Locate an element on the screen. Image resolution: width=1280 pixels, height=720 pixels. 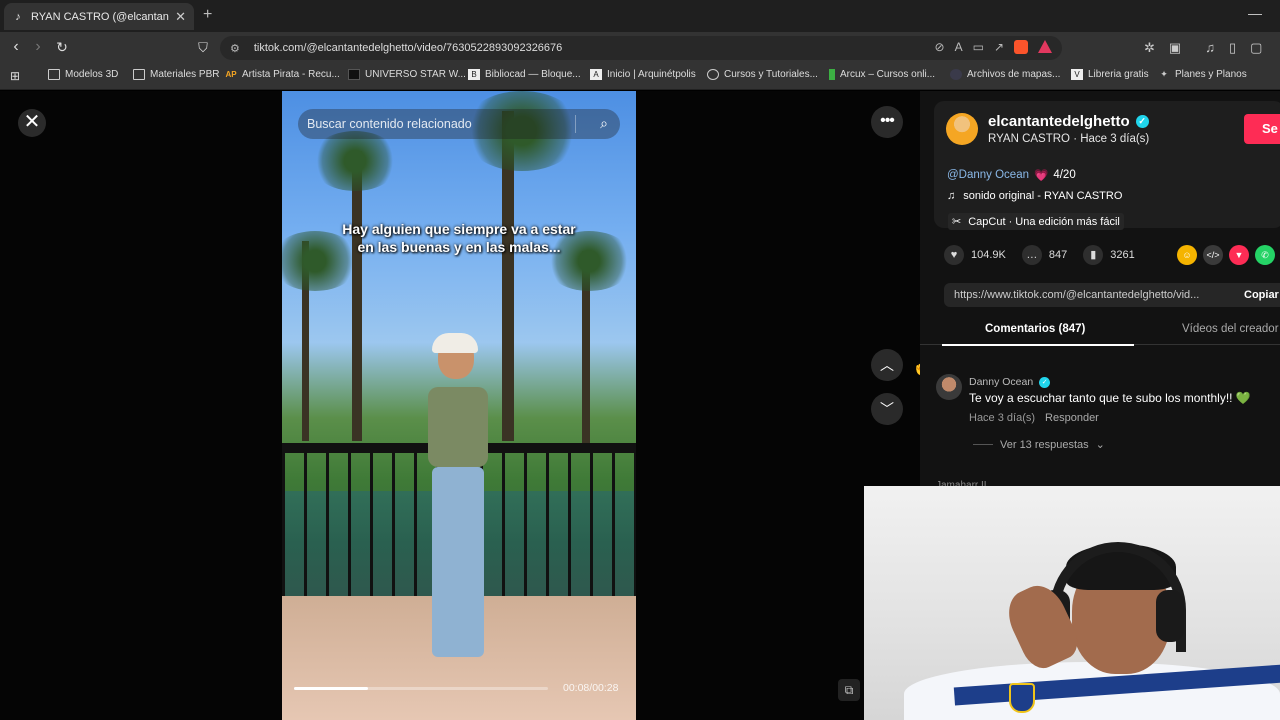
reply-button: Responder is located at coordinates (1072, 418).